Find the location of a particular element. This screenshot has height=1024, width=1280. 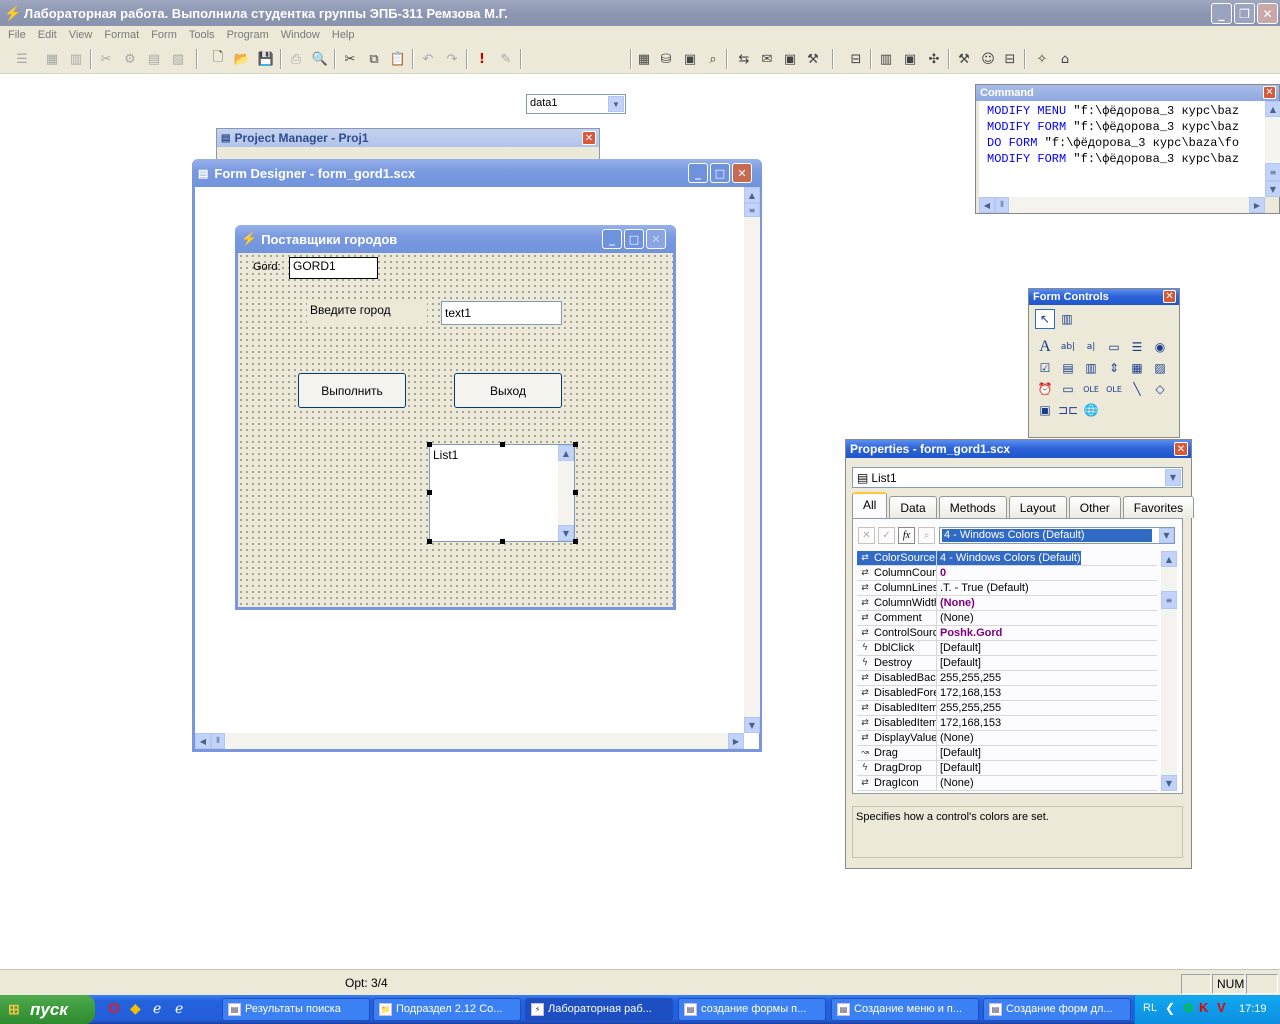

gord-textbox: GORD1 is located at coordinates (333, 268).